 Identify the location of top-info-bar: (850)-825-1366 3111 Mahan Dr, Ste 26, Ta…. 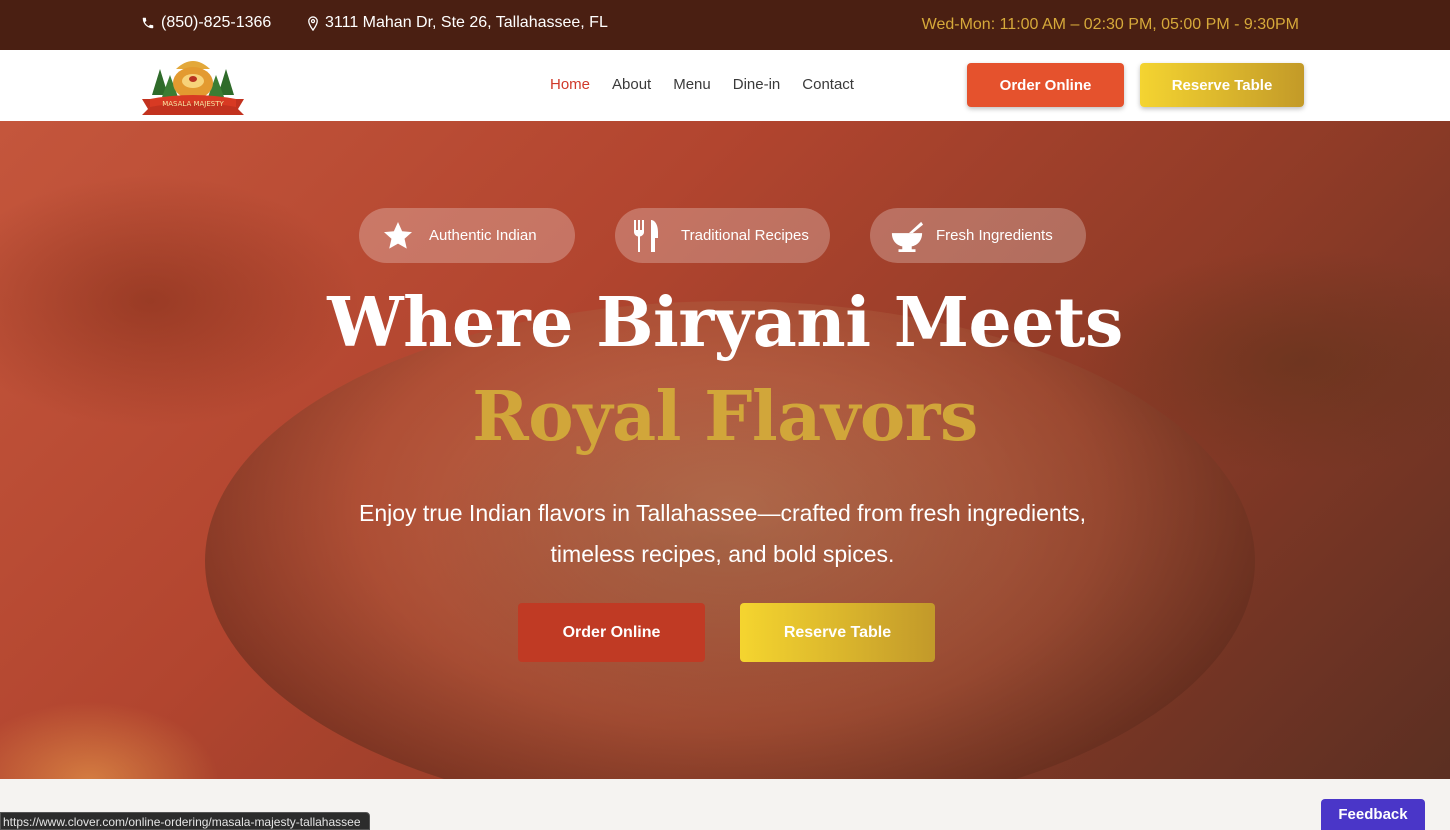
(725, 25).